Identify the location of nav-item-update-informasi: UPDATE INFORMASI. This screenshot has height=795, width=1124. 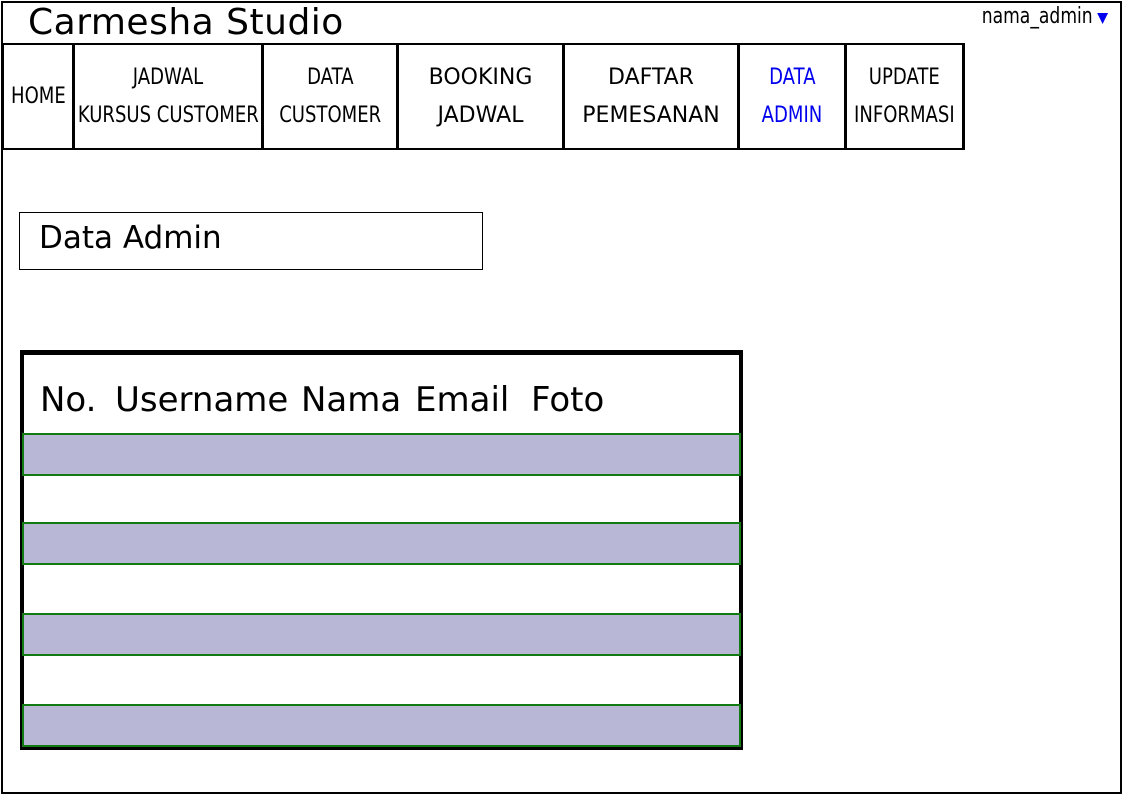
(906, 96).